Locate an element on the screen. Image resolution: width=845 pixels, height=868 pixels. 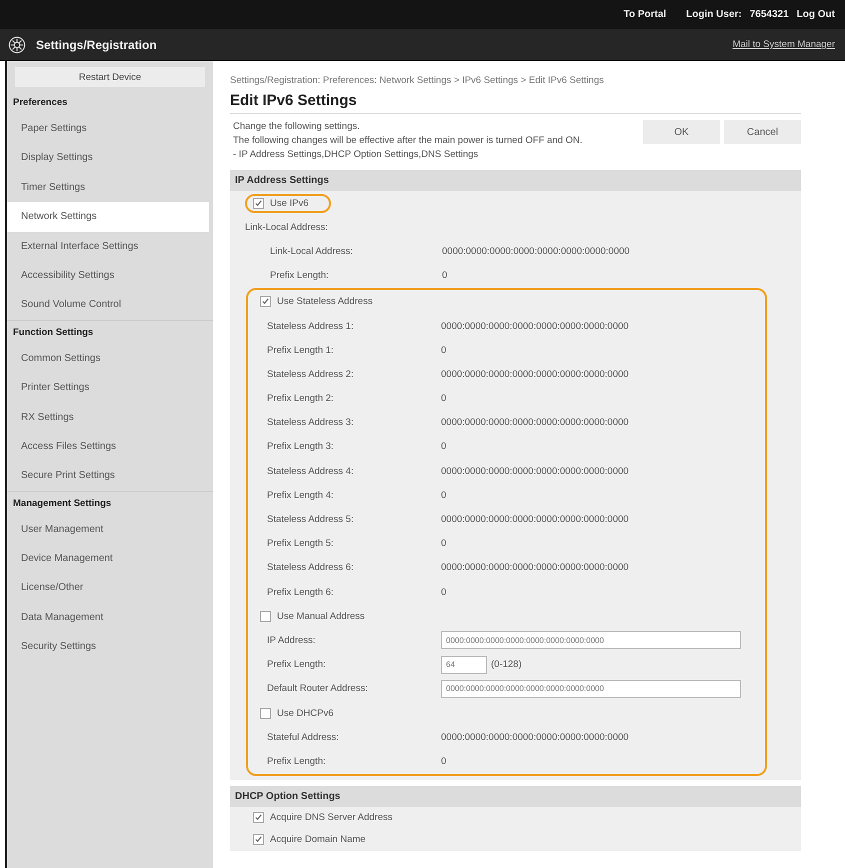
field-label: Stateless Address 6: is located at coordinates (311, 568).